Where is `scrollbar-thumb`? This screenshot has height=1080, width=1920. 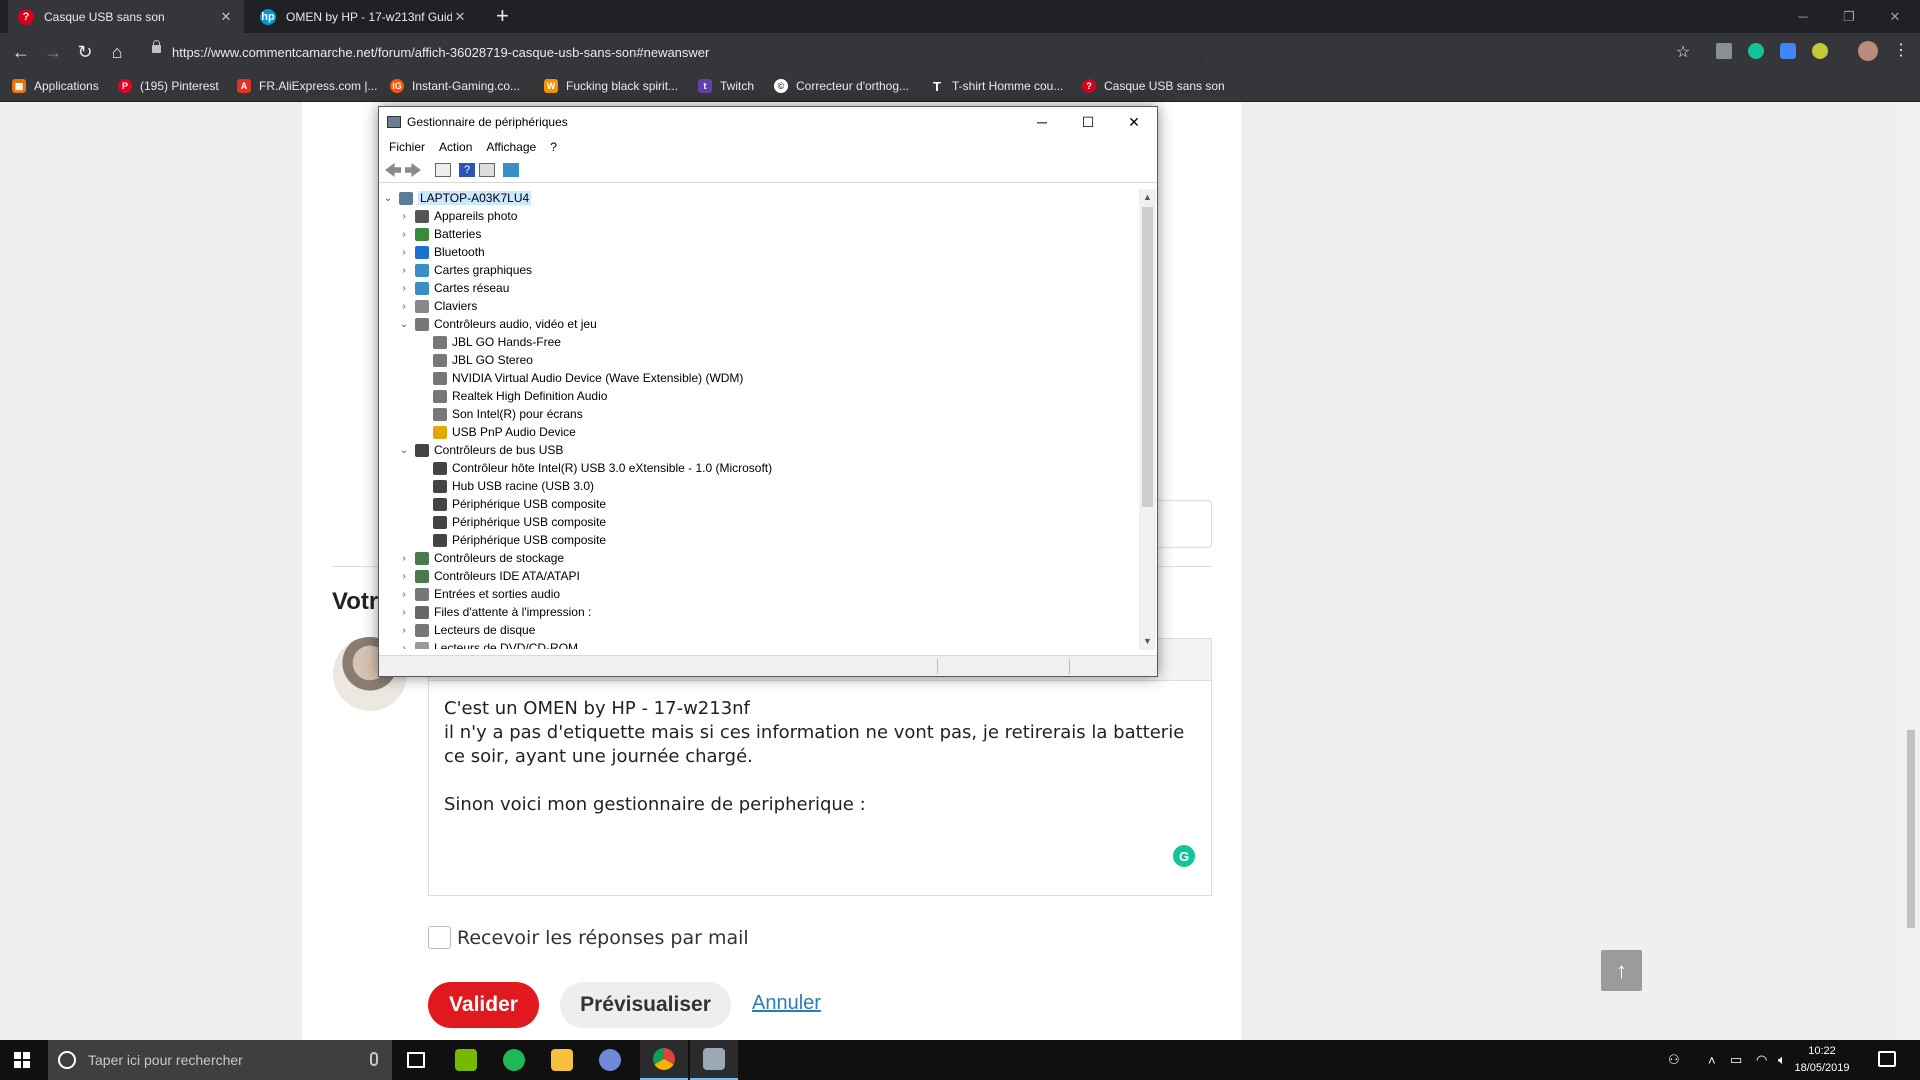 scrollbar-thumb is located at coordinates (1911, 829).